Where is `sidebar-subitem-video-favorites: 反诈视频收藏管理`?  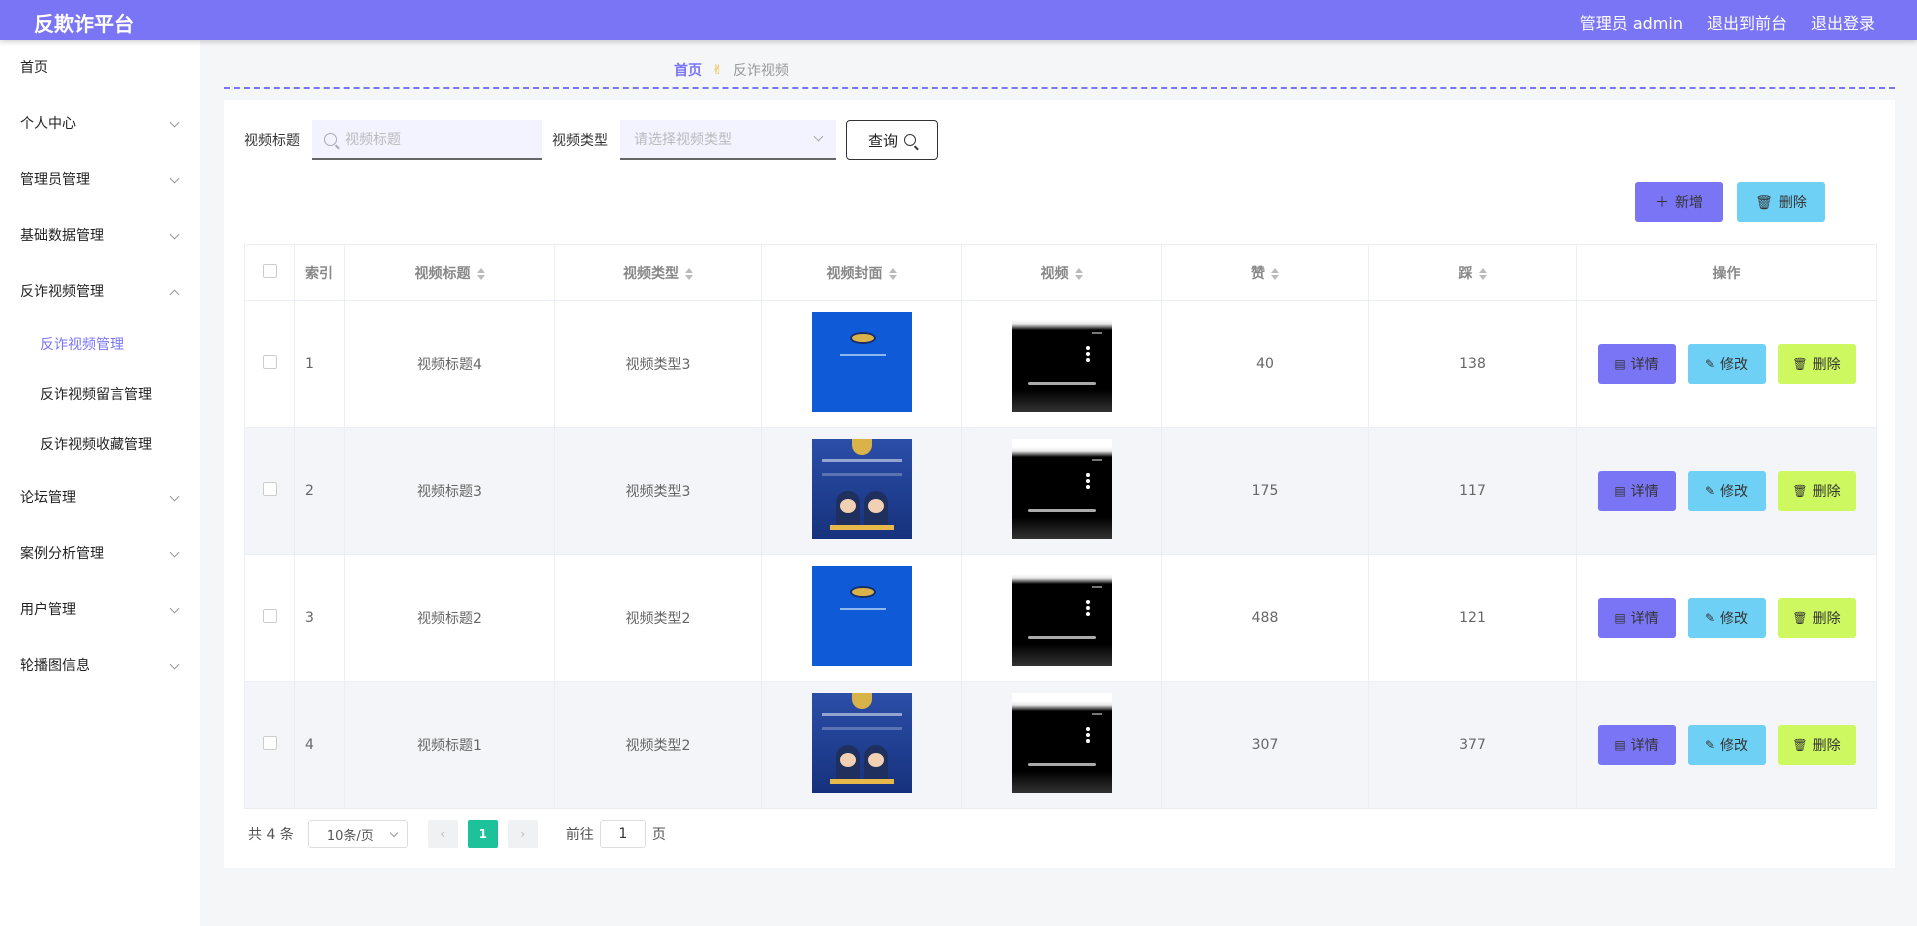 sidebar-subitem-video-favorites: 反诈视频收藏管理 is located at coordinates (100, 445).